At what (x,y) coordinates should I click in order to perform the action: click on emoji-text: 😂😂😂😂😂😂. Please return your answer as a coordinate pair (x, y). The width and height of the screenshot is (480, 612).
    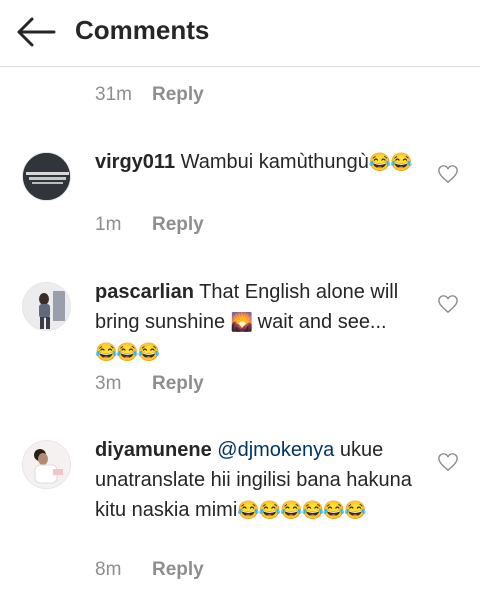
    Looking at the image, I should click on (301, 510).